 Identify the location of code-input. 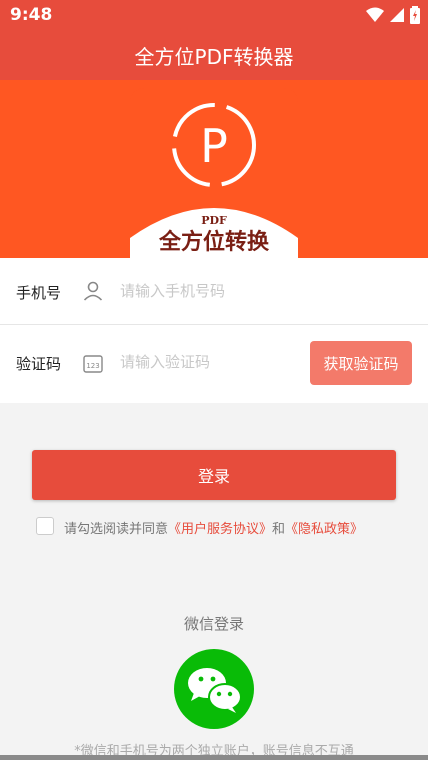
(210, 362).